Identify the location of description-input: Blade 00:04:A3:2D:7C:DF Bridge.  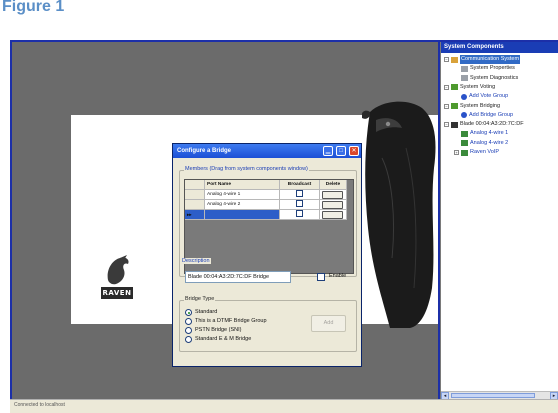
(238, 277).